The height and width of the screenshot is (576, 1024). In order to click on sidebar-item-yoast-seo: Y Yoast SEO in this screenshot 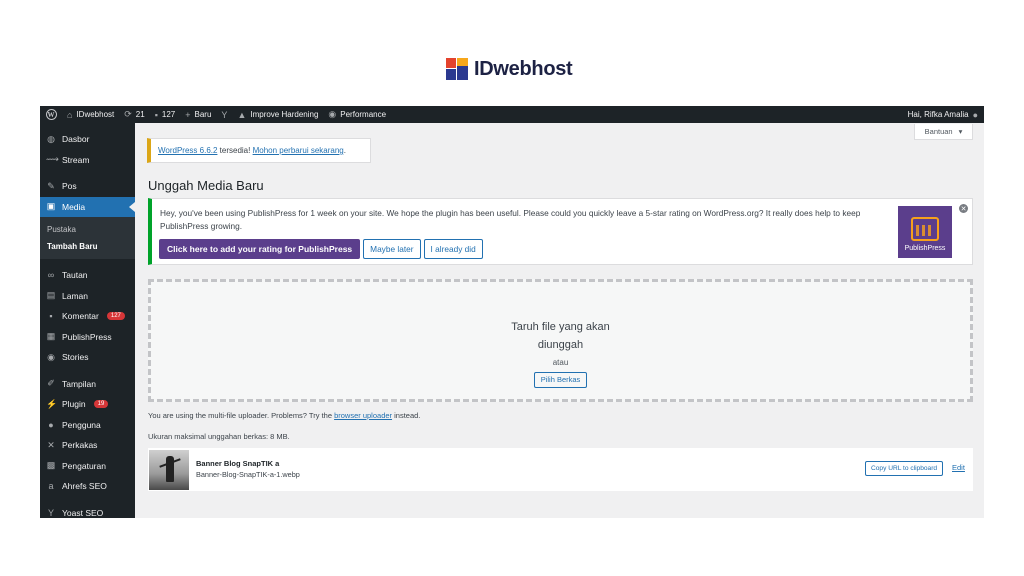, I will do `click(87, 511)`.